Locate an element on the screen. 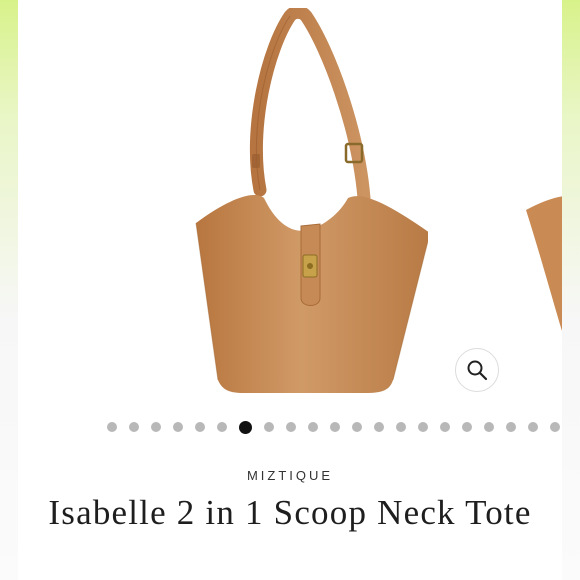 This screenshot has height=580, width=580. gallery-pagination is located at coordinates (333, 427).